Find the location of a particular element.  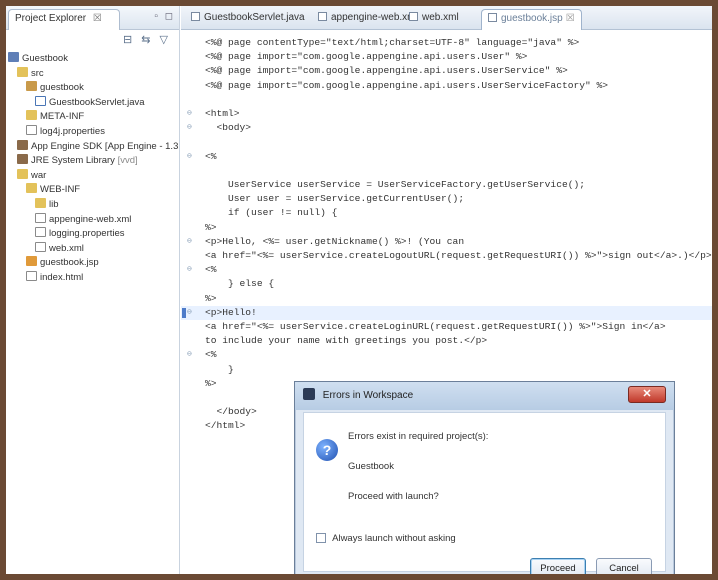

editor-tab: guestbook.jsp ☒ is located at coordinates (531, 19).